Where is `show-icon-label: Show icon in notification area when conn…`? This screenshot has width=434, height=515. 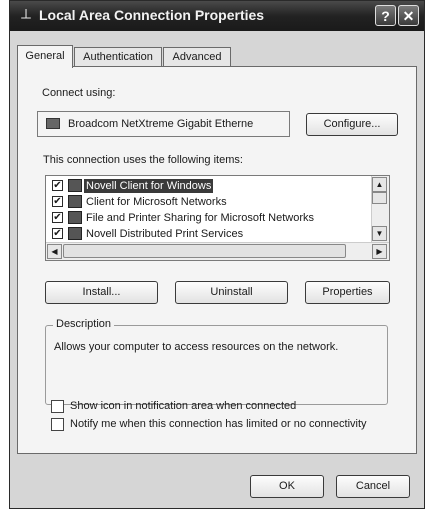
show-icon-label: Show icon in notification area when conn… is located at coordinates (183, 406).